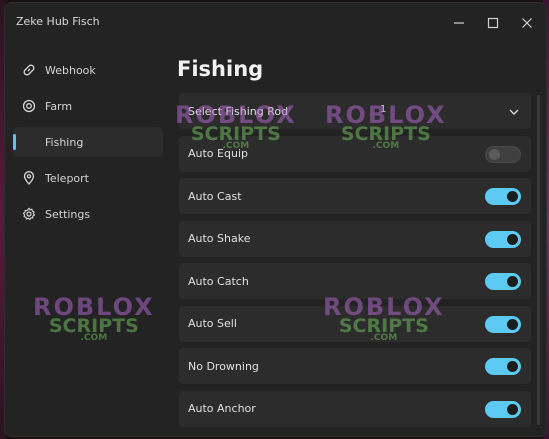 The width and height of the screenshot is (549, 439). What do you see at coordinates (219, 238) in the screenshot?
I see `toggle-label: Auto Shake` at bounding box center [219, 238].